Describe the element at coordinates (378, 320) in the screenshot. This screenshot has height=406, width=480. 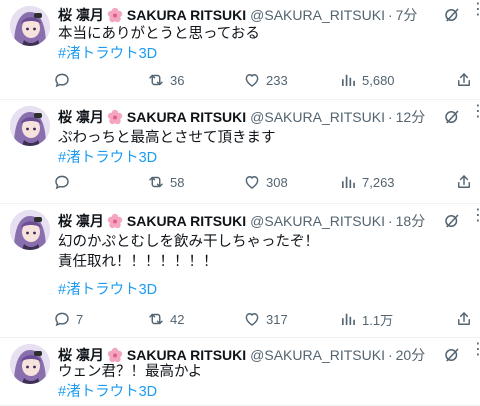
I see `views-count: 1.1万` at that location.